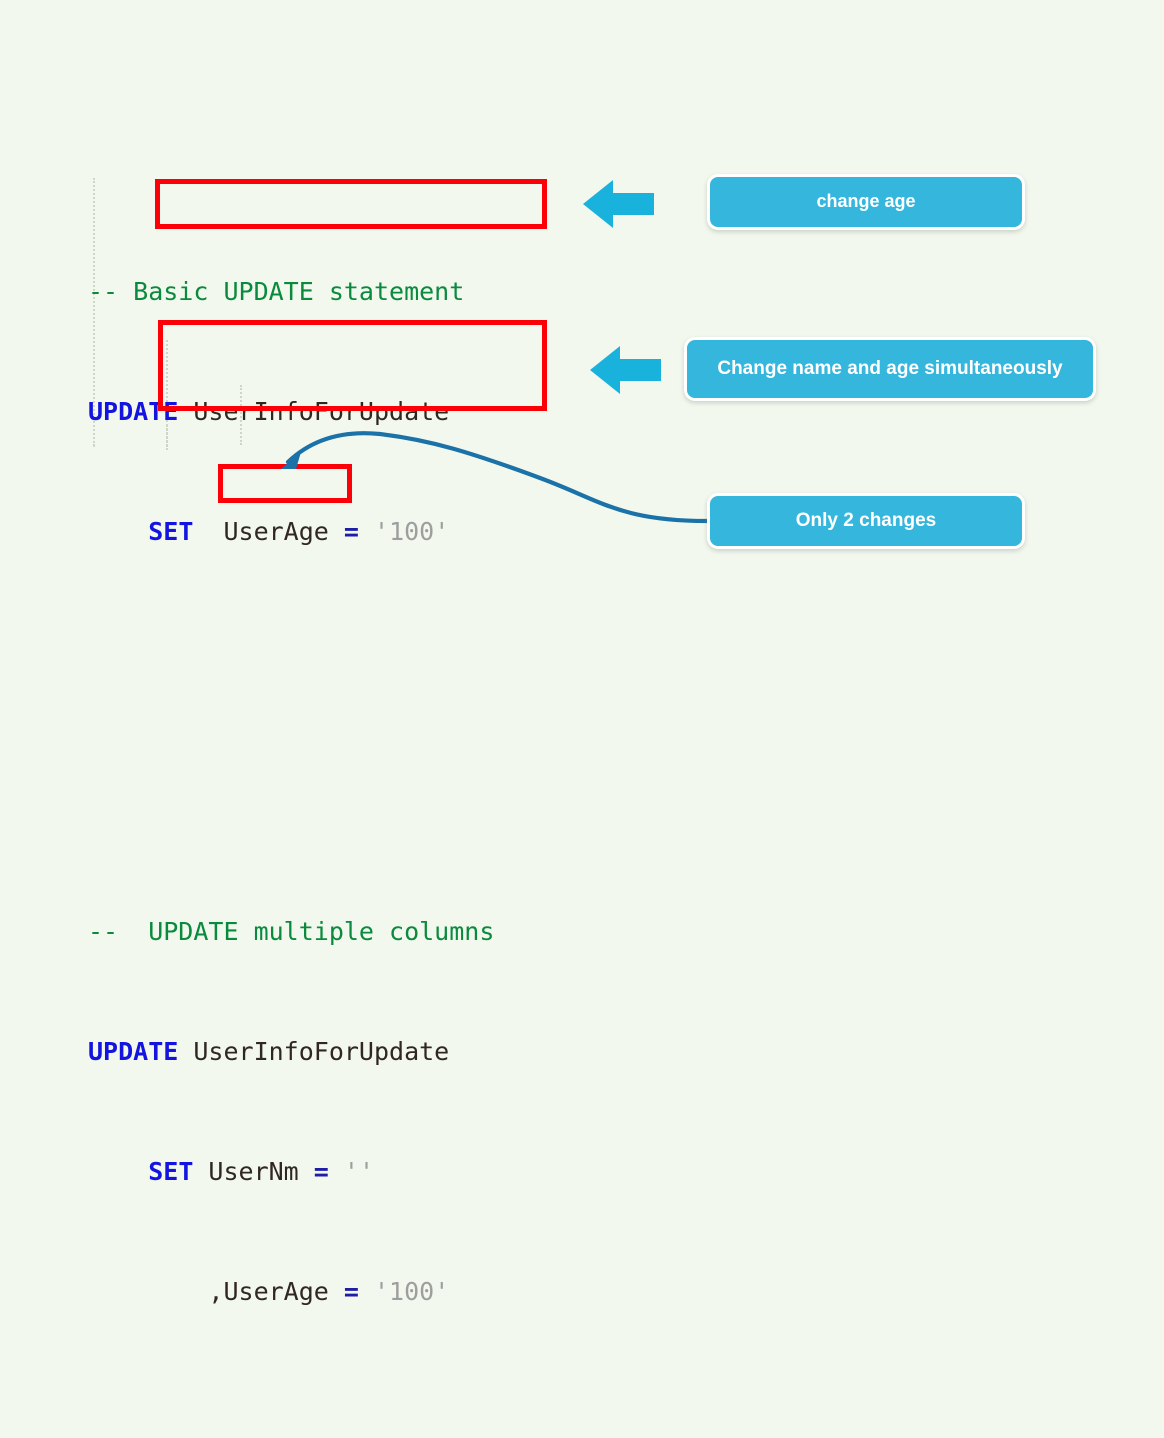  I want to click on code-token: UserInfoForUpdate, so click(314, 1051).